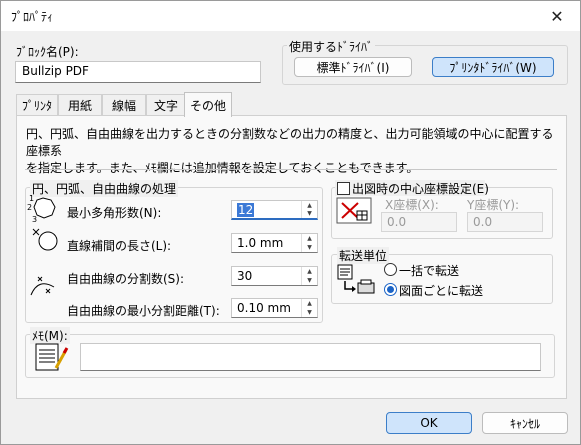 This screenshot has width=581, height=445. What do you see at coordinates (331, 46) in the screenshot?
I see `driver-group-title: 使用するﾄﾞﾗｲﾊﾞ` at bounding box center [331, 46].